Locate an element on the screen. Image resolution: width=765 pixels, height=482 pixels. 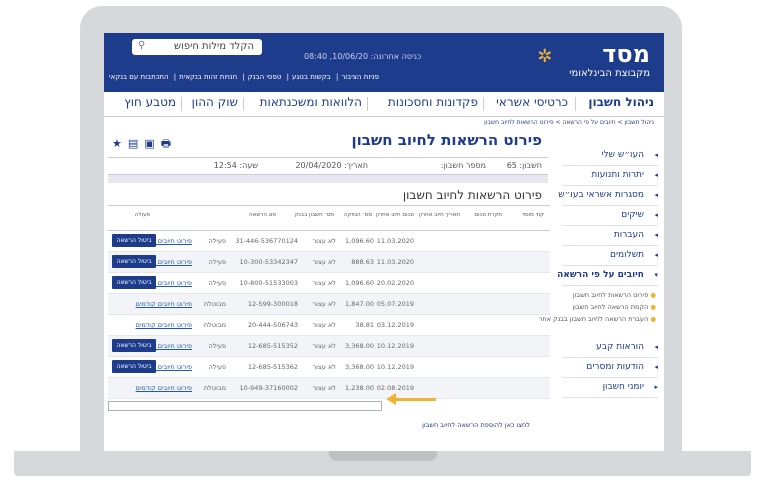
top-link: חנויות זהות בנקאית is located at coordinates (208, 77).